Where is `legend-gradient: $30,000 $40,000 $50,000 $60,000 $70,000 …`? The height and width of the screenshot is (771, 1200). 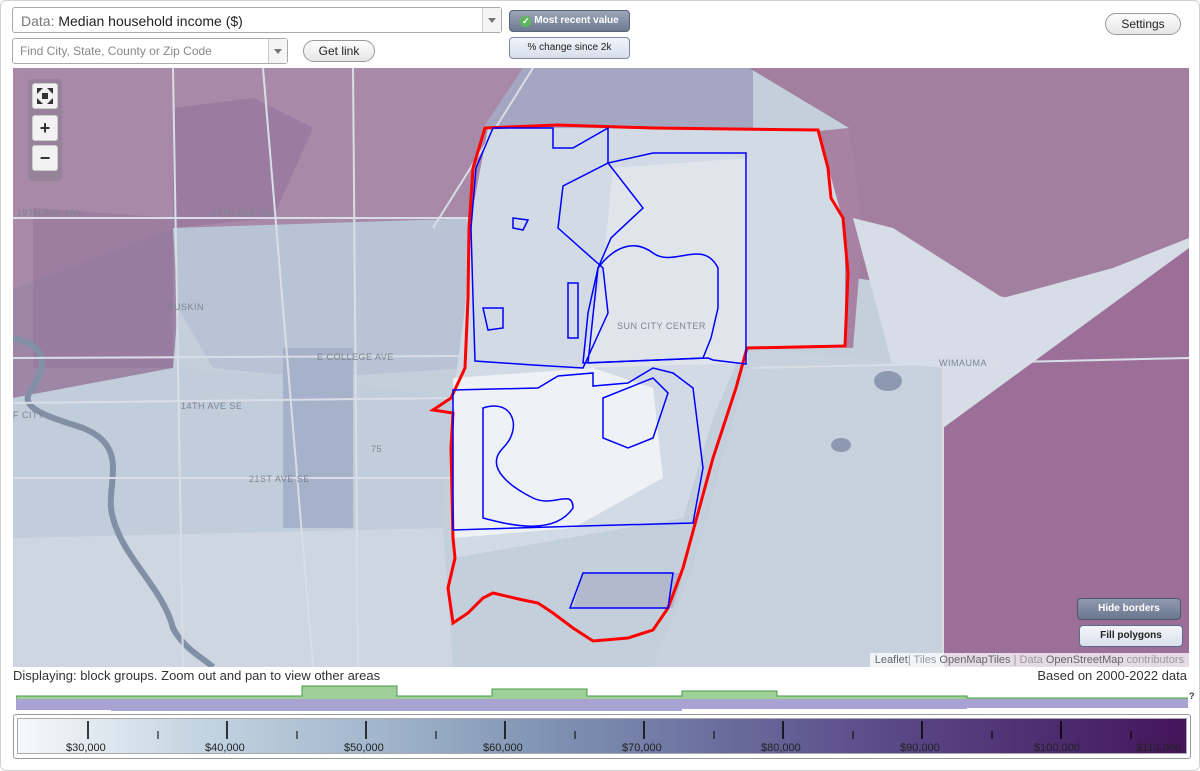 legend-gradient: $30,000 $40,000 $50,000 $60,000 $70,000 … is located at coordinates (602, 736).